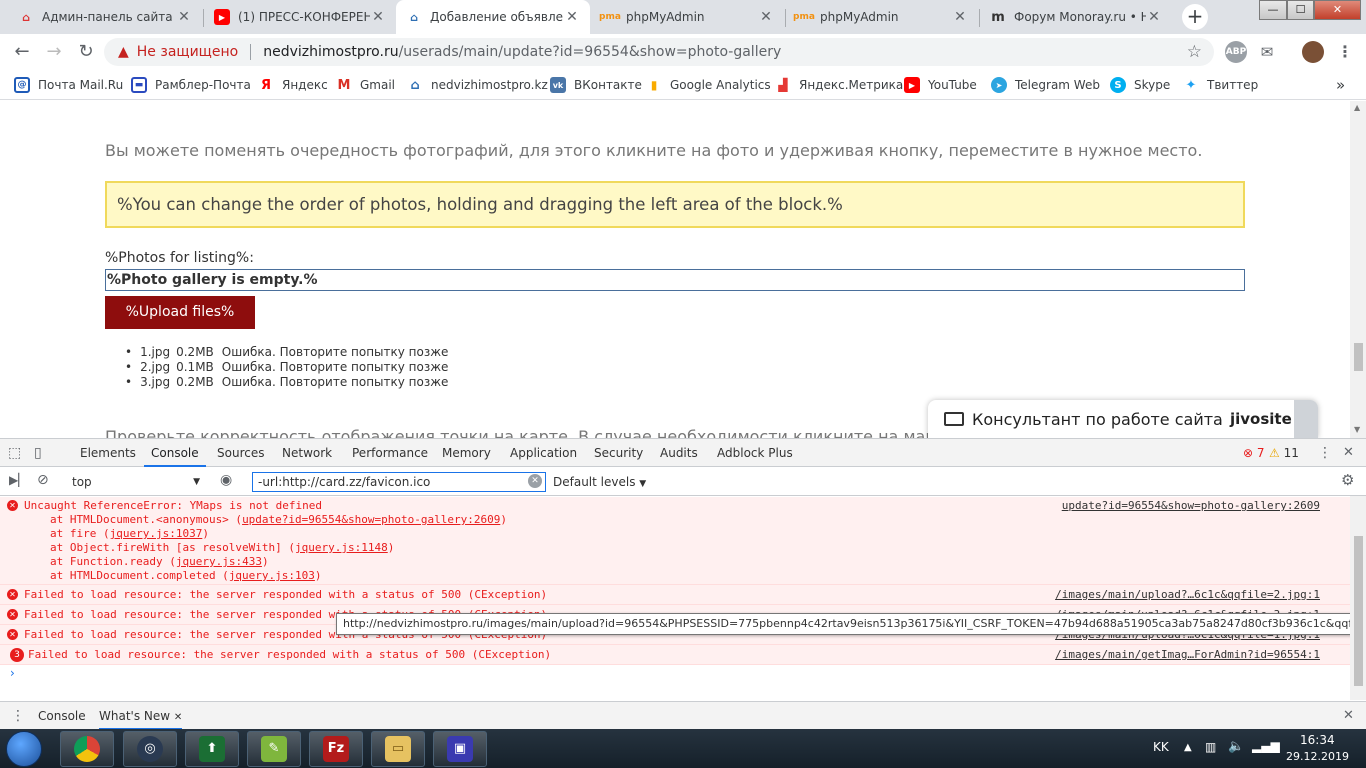 This screenshot has height=768, width=1366. What do you see at coordinates (24, 749) in the screenshot?
I see `start-button` at bounding box center [24, 749].